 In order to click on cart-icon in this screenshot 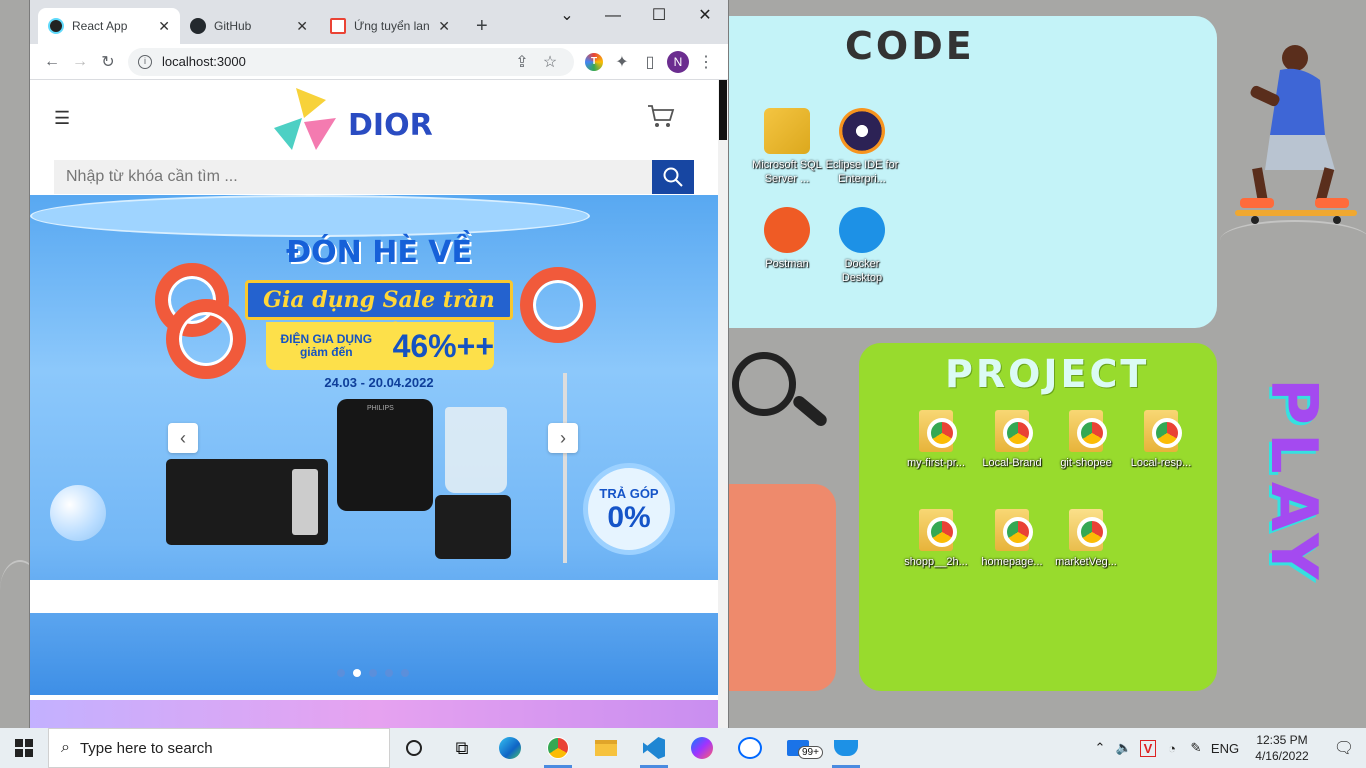, I will do `click(661, 116)`.